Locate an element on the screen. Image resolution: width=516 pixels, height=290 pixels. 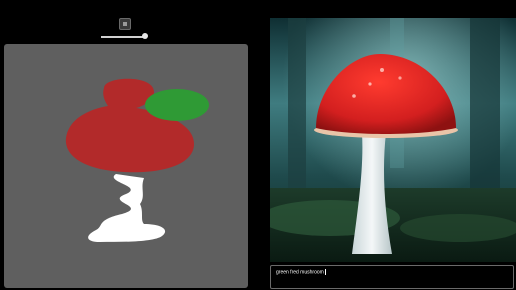
canvas-tool-icon-glyph is located at coordinates (125, 24).